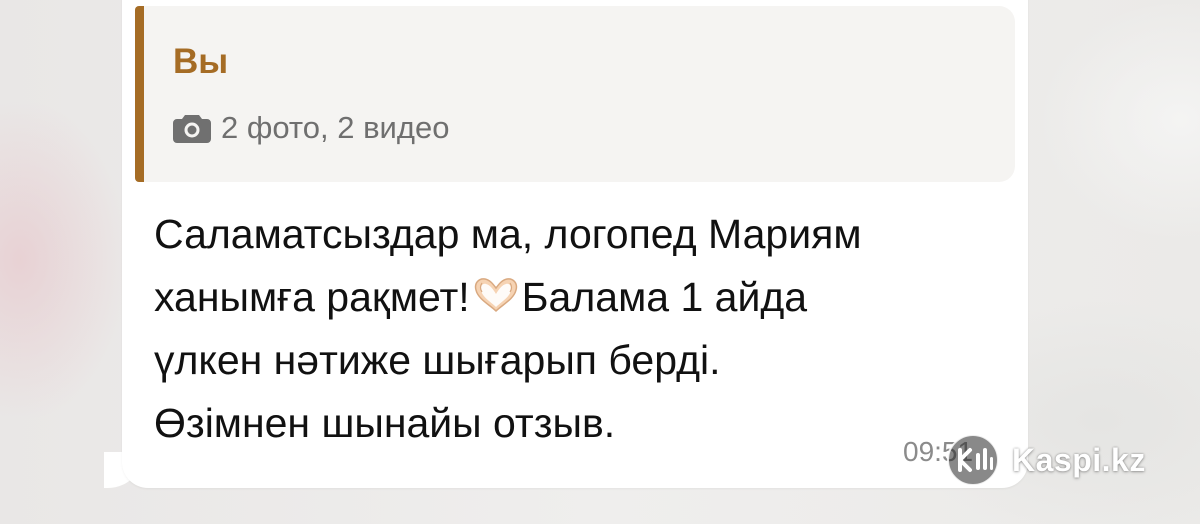 Image resolution: width=1200 pixels, height=524 pixels. I want to click on message-line: ханымға рақмет! Балама 1 айда, so click(584, 297).